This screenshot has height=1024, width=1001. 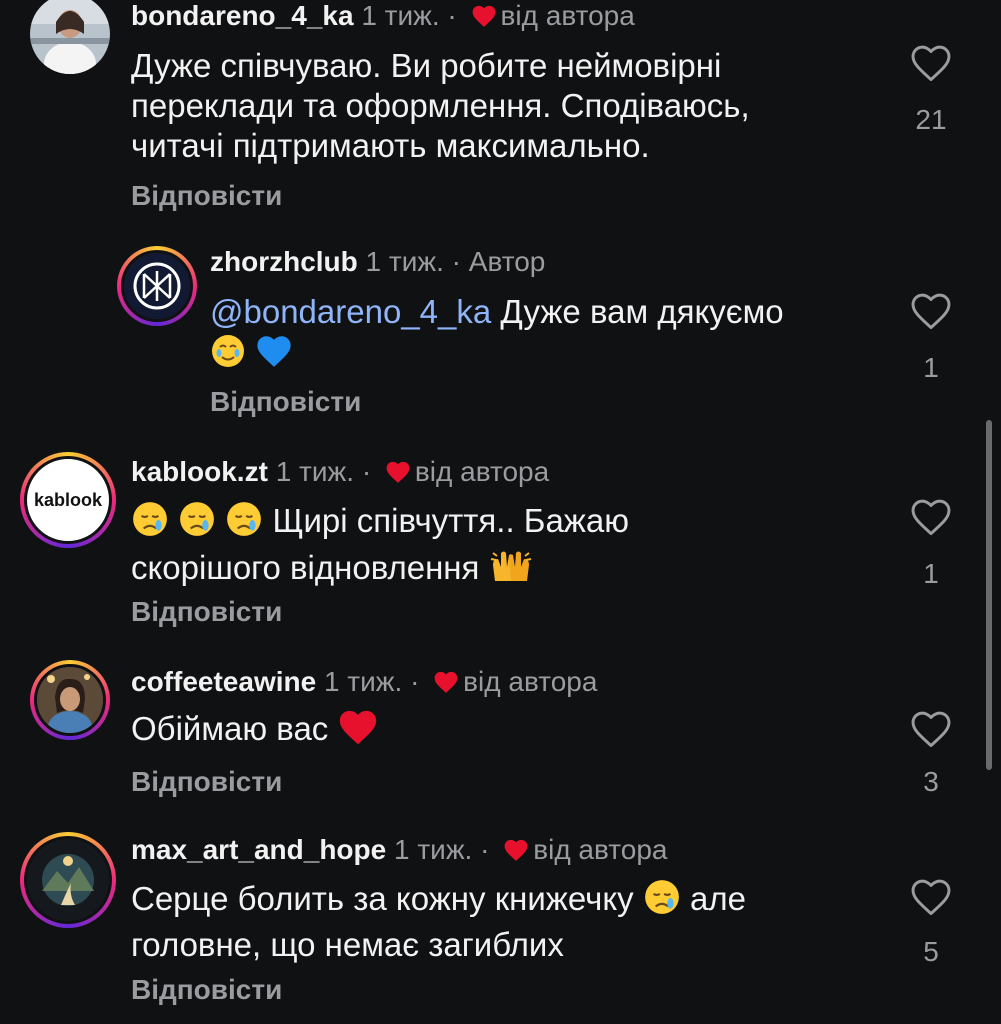 I want to click on avatar: kablook, so click(x=68, y=500).